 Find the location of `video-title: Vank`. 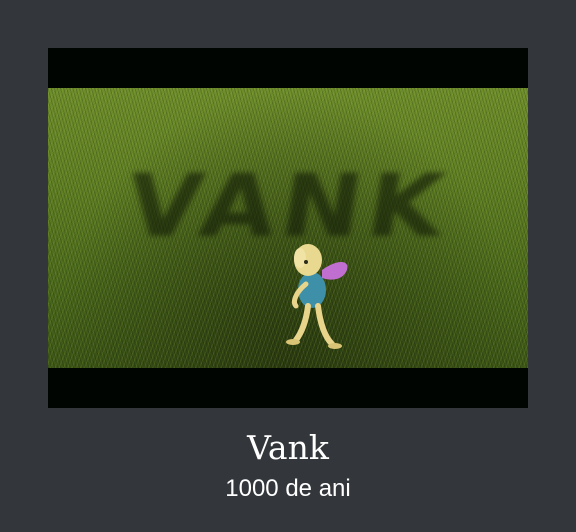

video-title: Vank is located at coordinates (288, 448).